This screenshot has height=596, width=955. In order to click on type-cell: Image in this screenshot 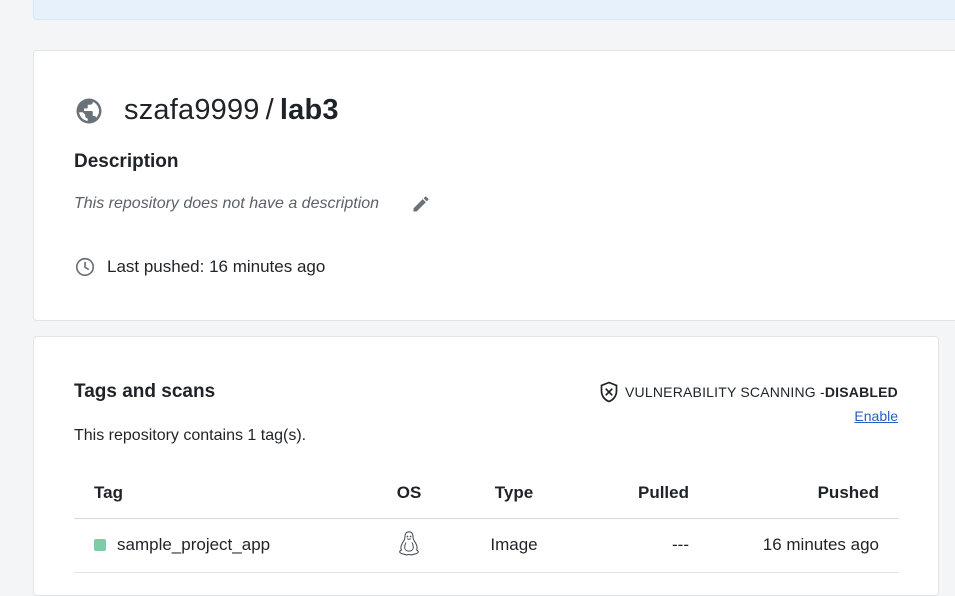, I will do `click(514, 545)`.